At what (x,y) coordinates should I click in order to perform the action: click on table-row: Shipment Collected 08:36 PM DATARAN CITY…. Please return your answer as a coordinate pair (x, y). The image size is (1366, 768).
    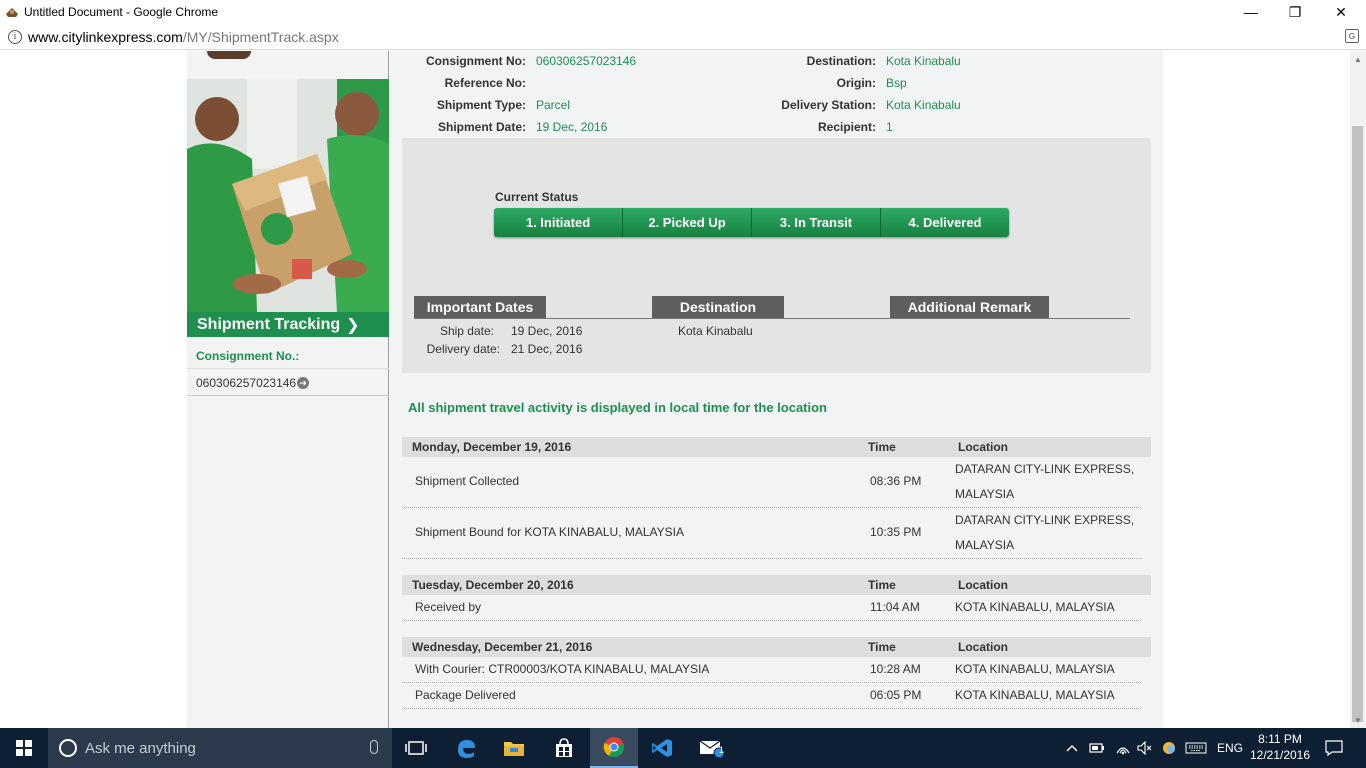
    Looking at the image, I should click on (771, 482).